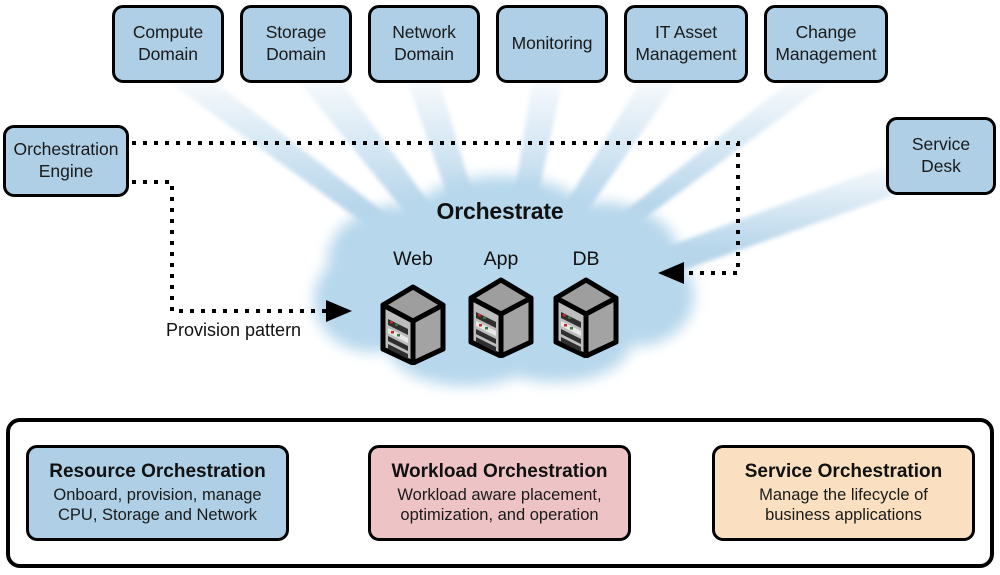 Image resolution: width=1000 pixels, height=575 pixels. I want to click on top-box-monitoring: Monitoring, so click(552, 44).